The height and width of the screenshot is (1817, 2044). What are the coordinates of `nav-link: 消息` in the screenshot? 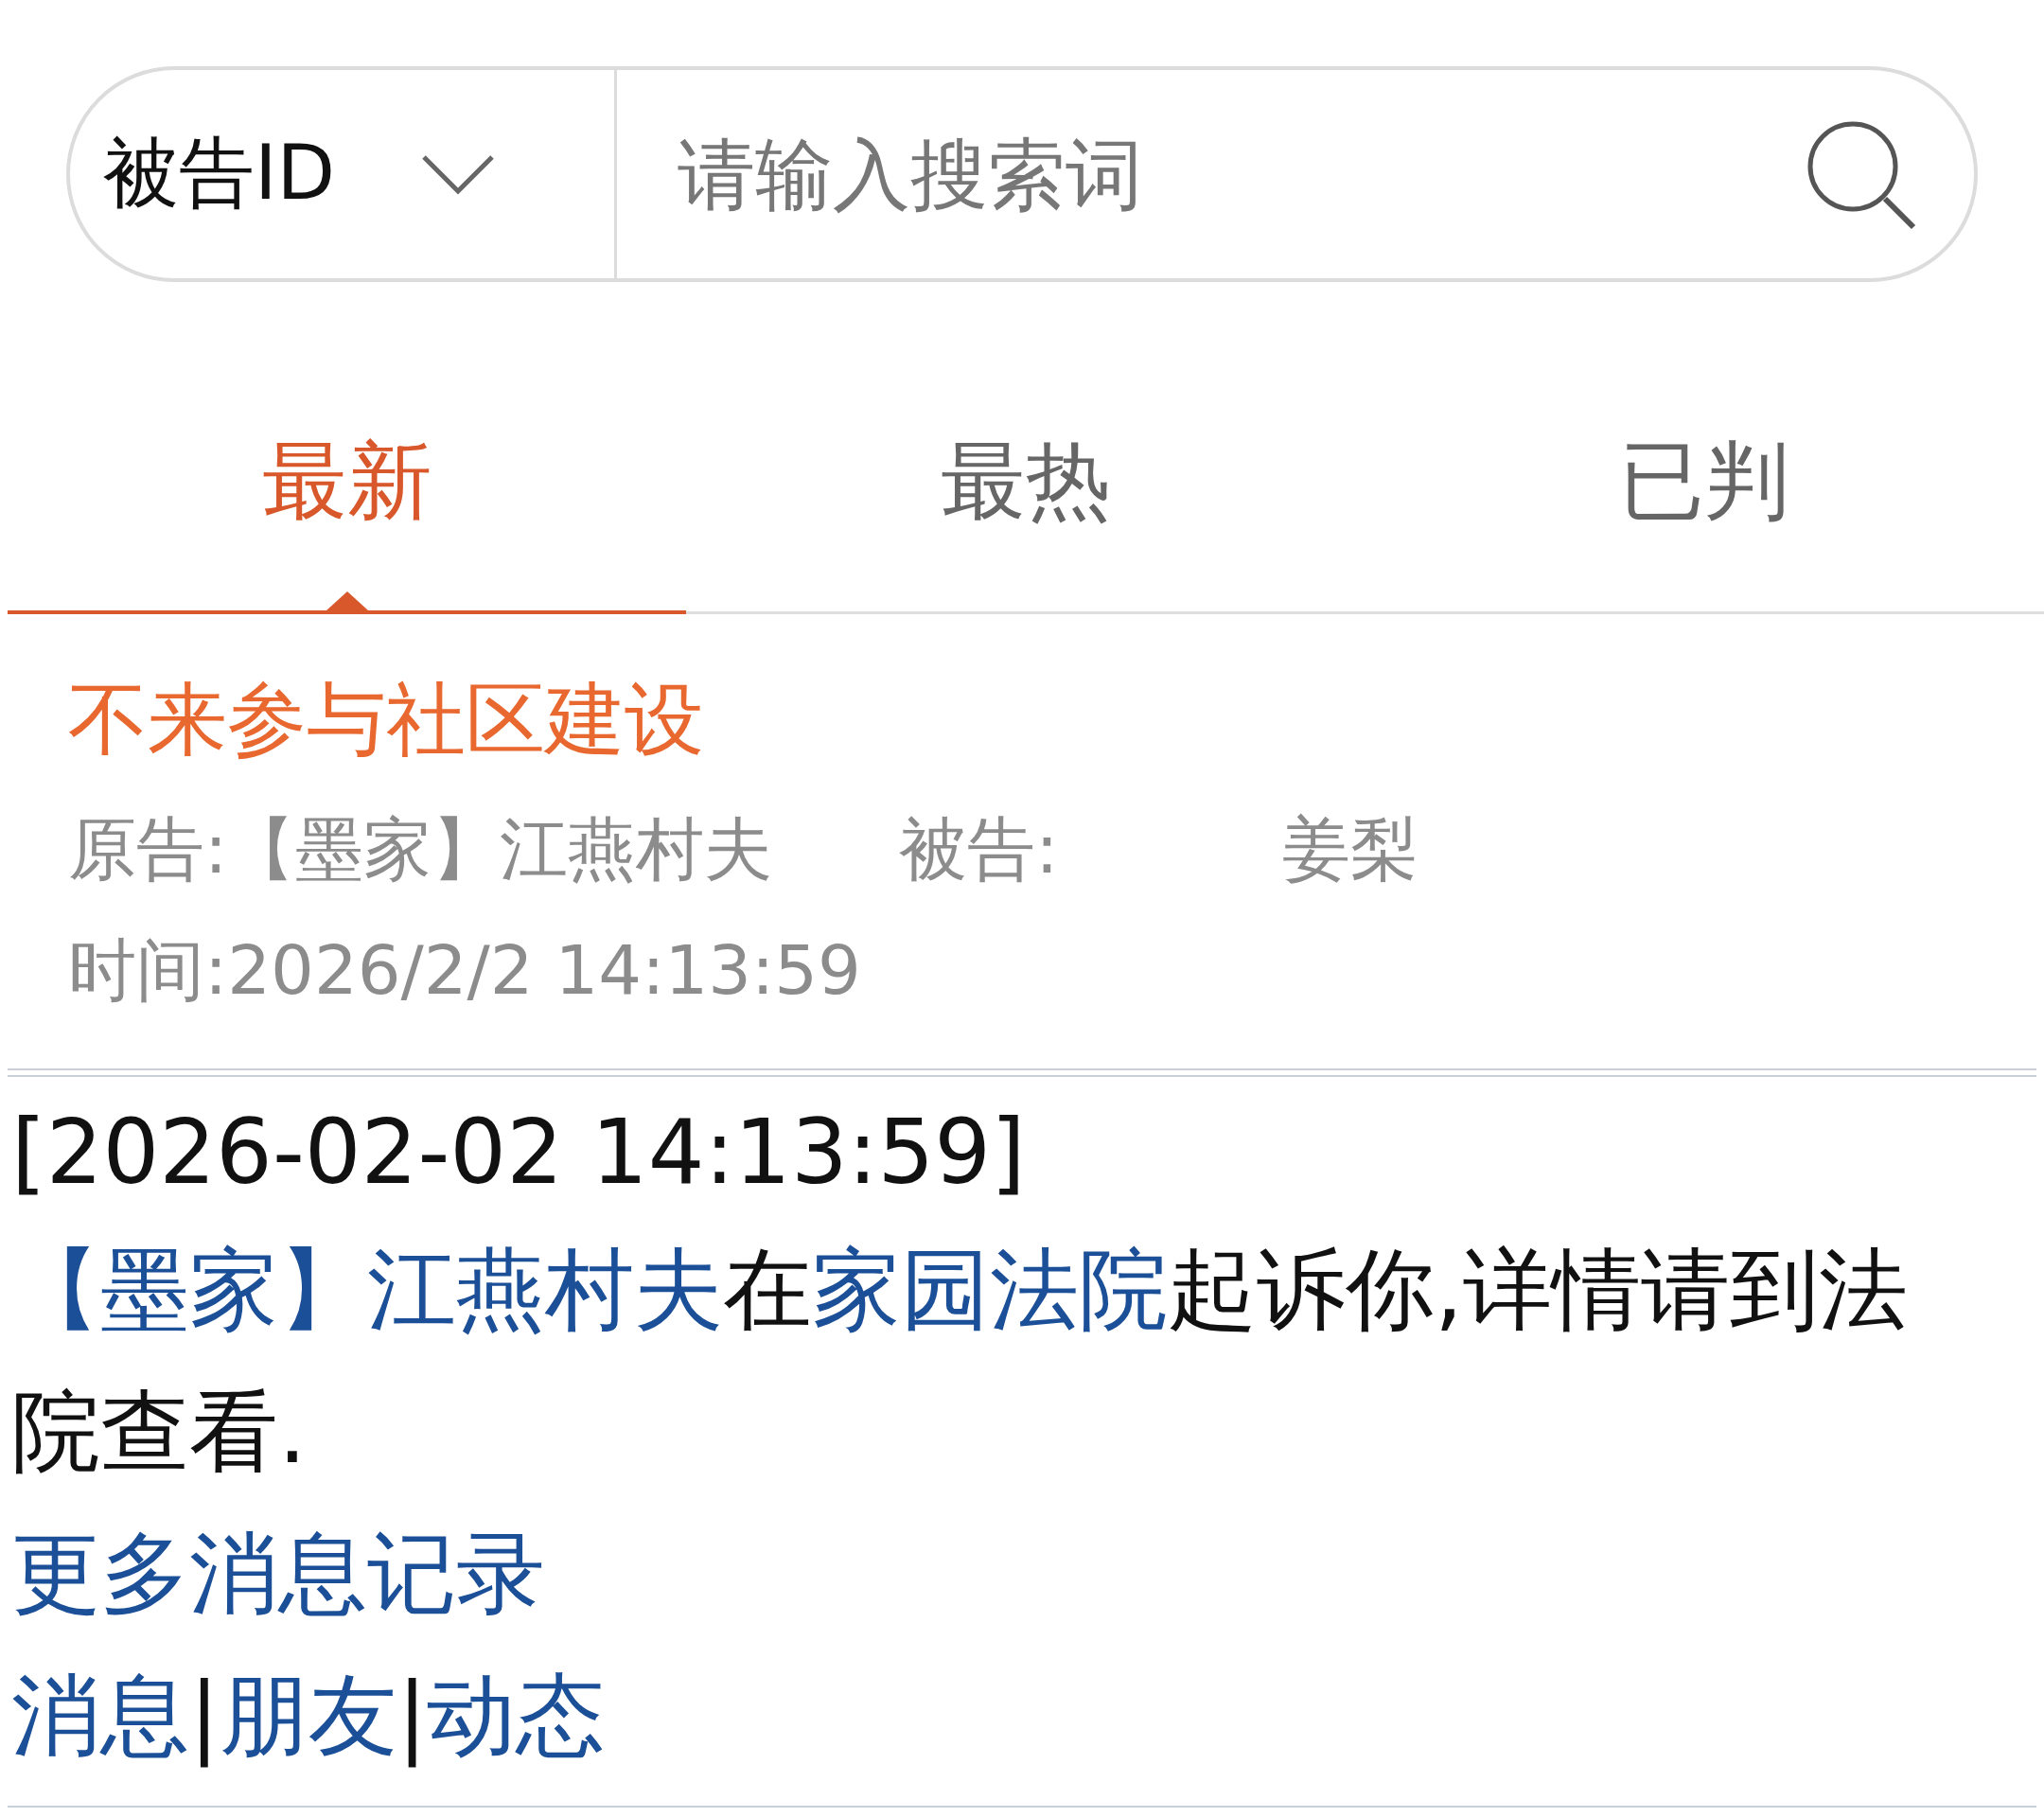 It's located at (100, 1716).